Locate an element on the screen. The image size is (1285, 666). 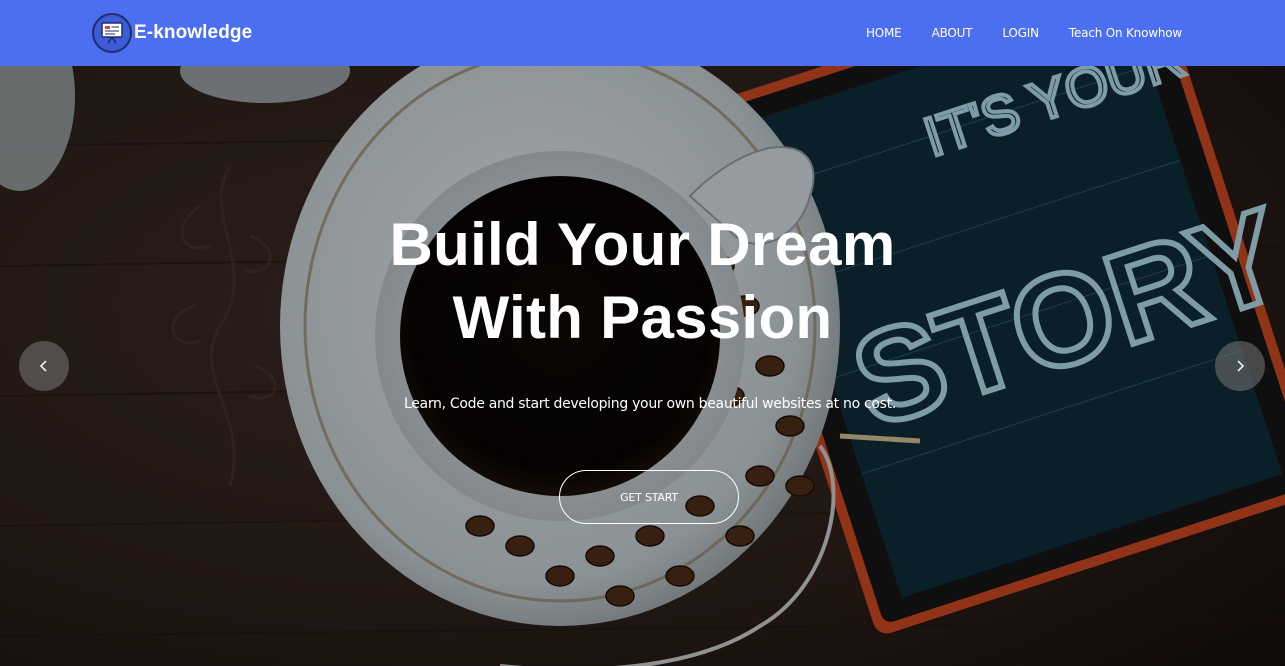
nav-links: HOME ABOUT LOGIN Teach On Knowhow is located at coordinates (1009, 33).